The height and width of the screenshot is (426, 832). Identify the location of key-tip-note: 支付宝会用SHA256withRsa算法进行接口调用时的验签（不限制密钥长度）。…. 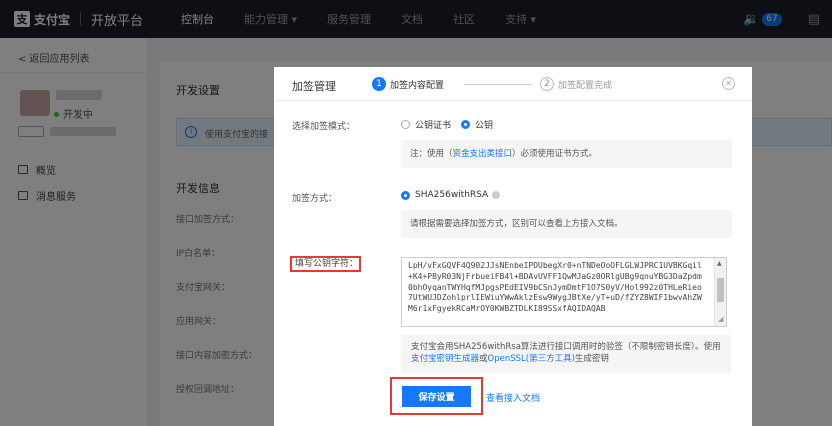
(566, 354).